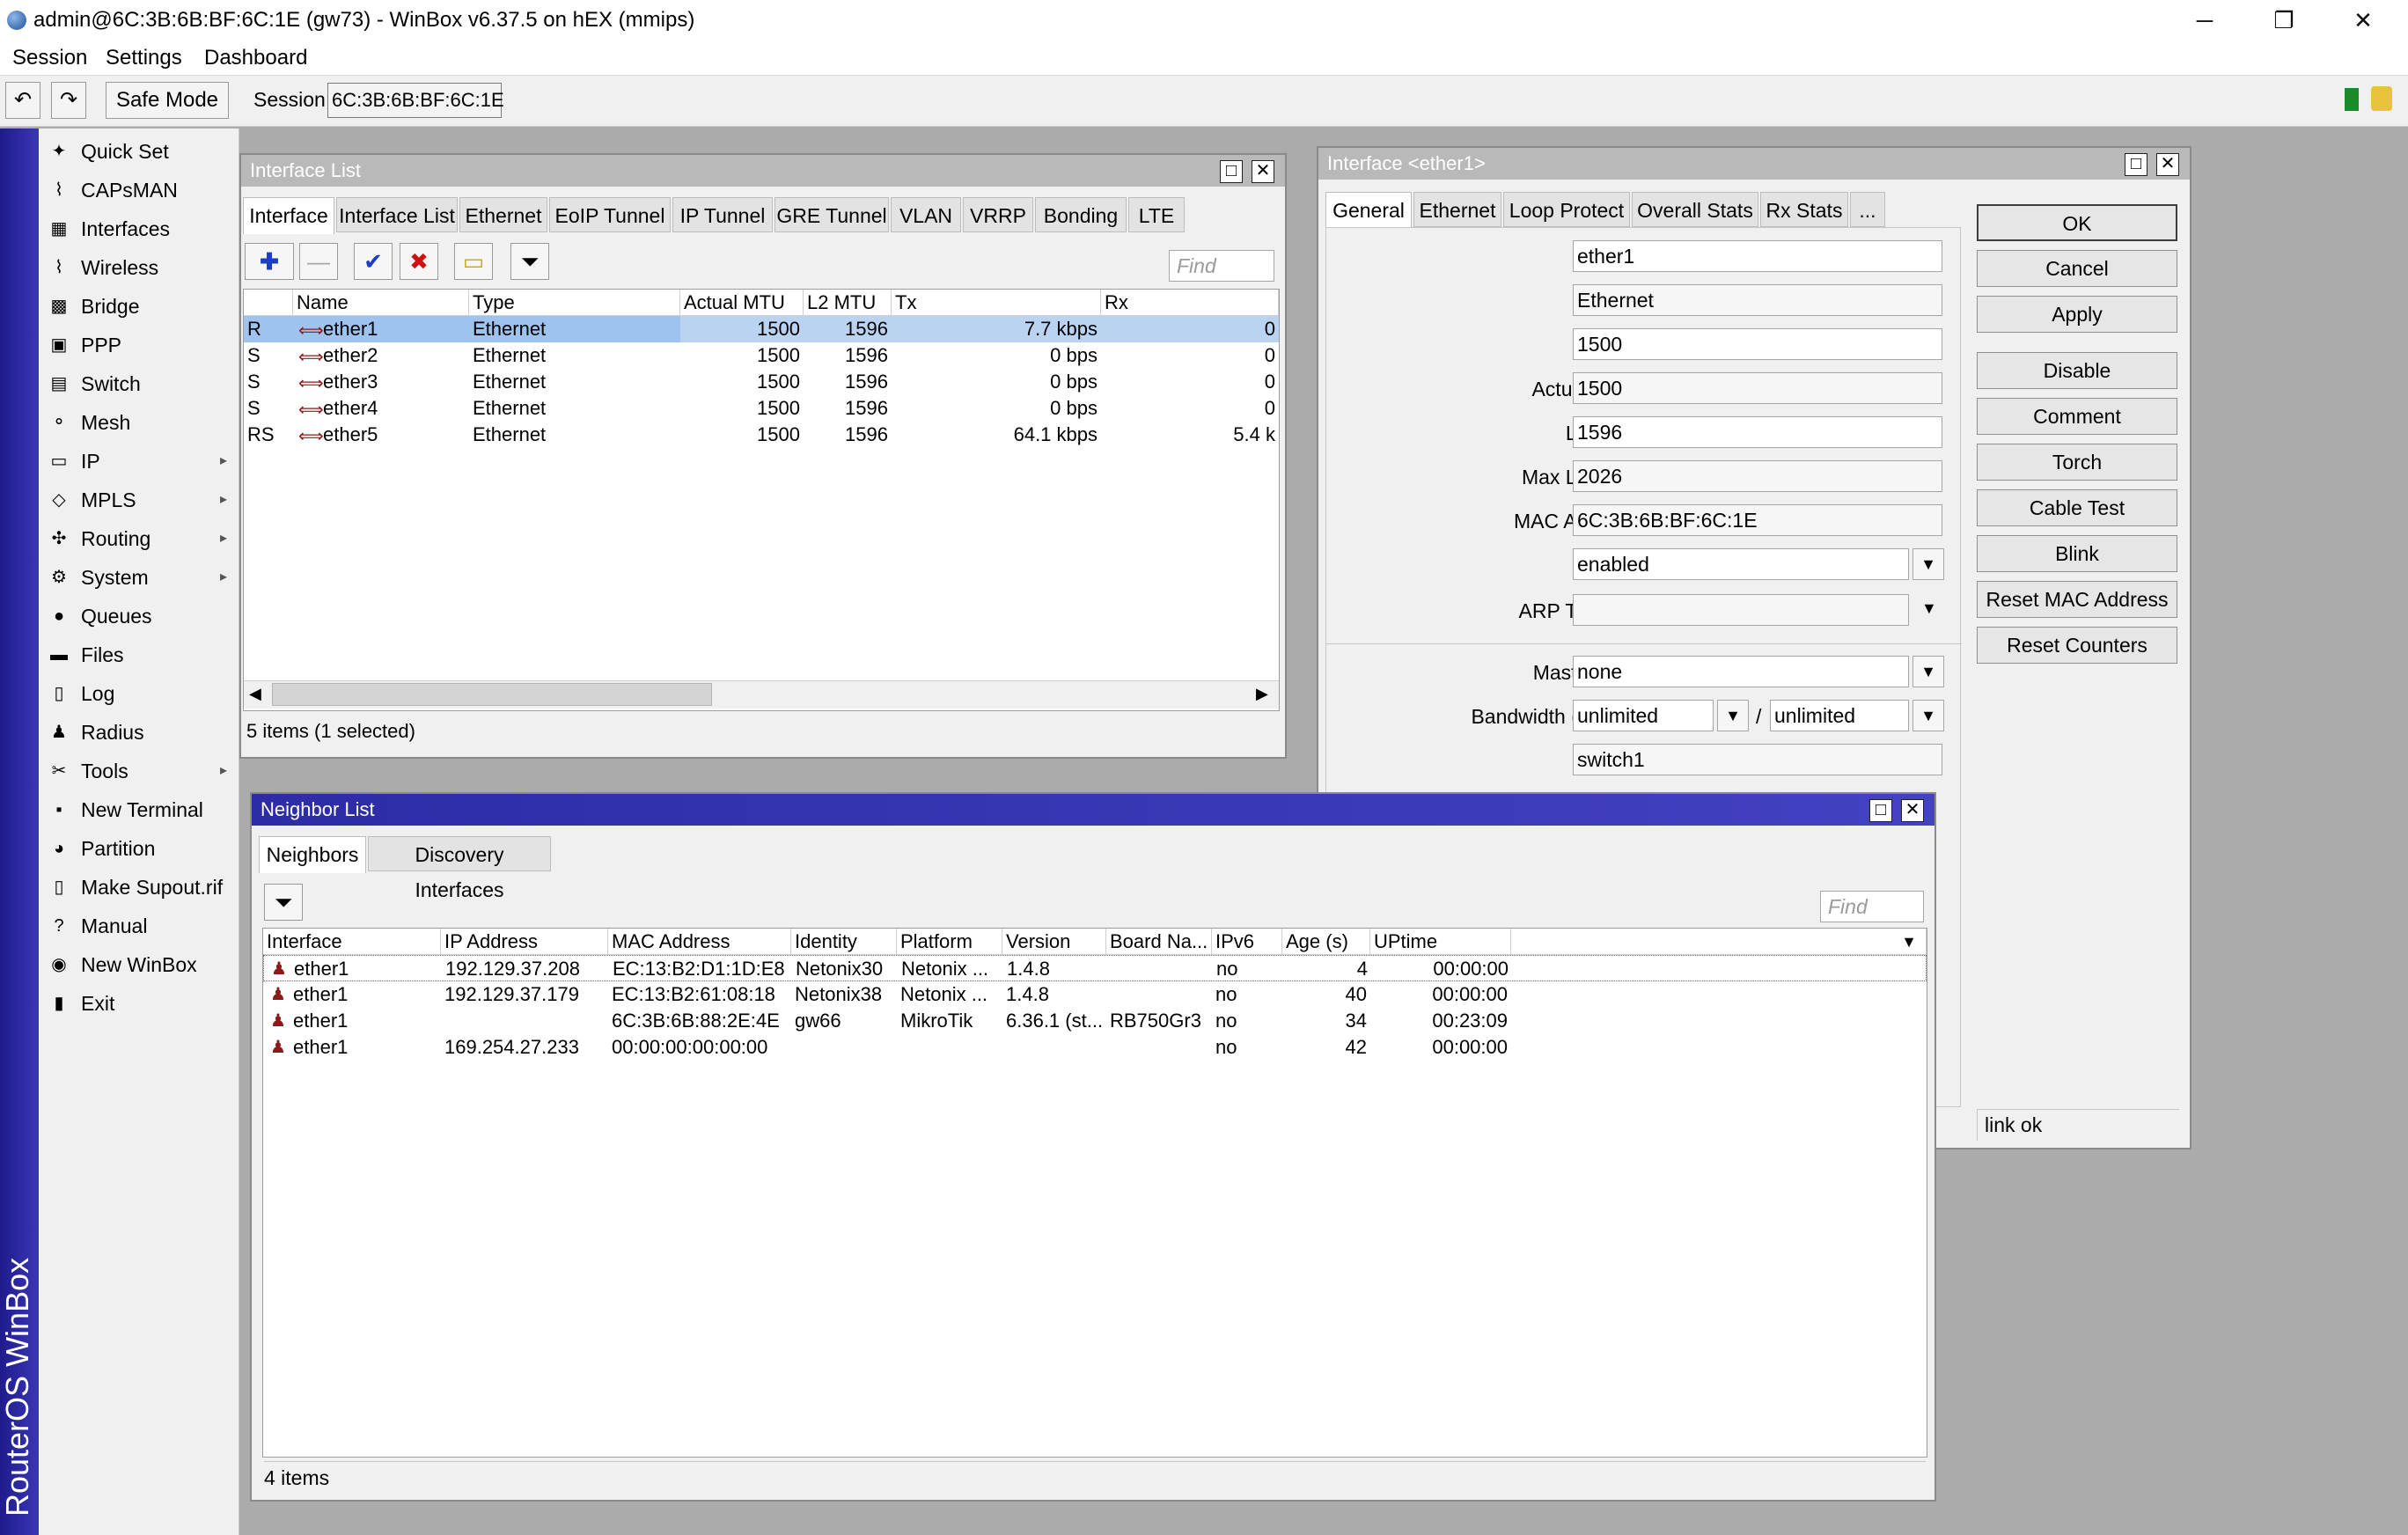 The image size is (2408, 1535). Describe the element at coordinates (2077, 314) in the screenshot. I see `apply-button: Apply` at that location.